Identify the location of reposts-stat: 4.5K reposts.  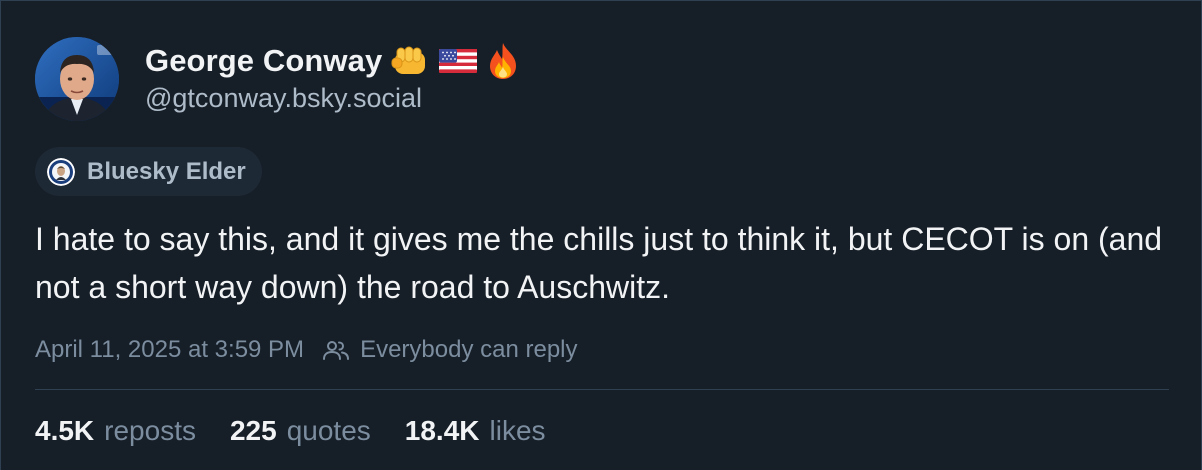
(115, 431).